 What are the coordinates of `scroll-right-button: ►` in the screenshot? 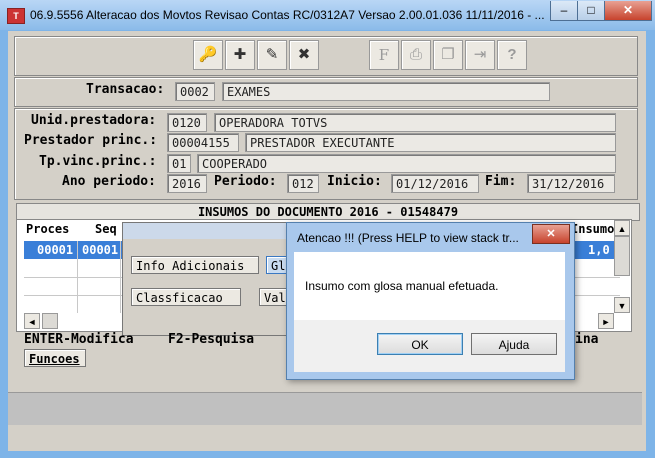 It's located at (606, 321).